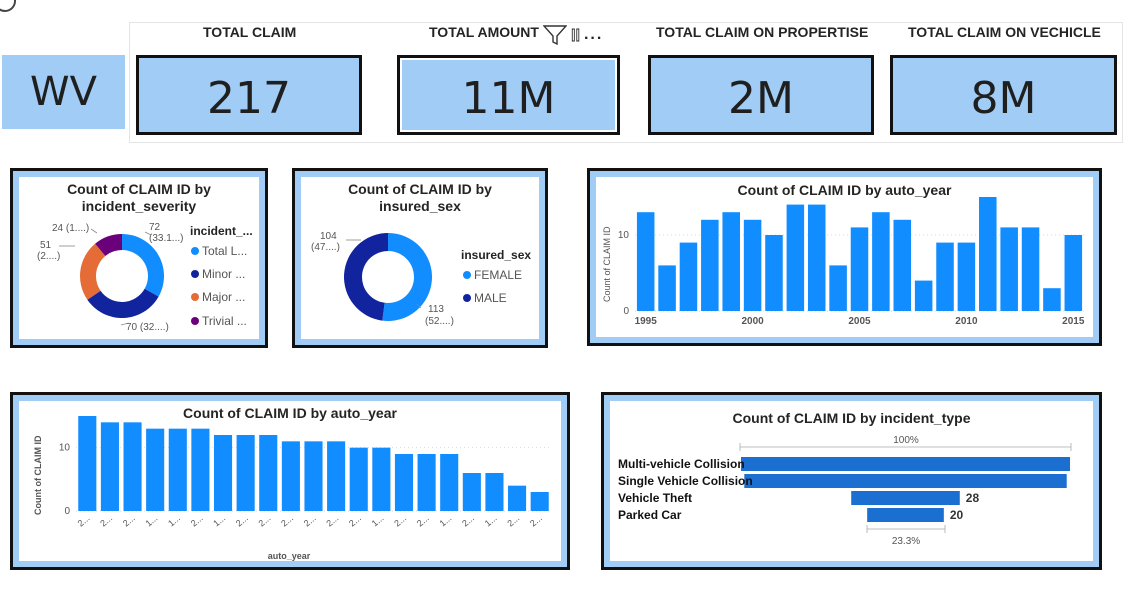 The height and width of the screenshot is (590, 1123). What do you see at coordinates (407, 277) in the screenshot?
I see `donut-slice-female` at bounding box center [407, 277].